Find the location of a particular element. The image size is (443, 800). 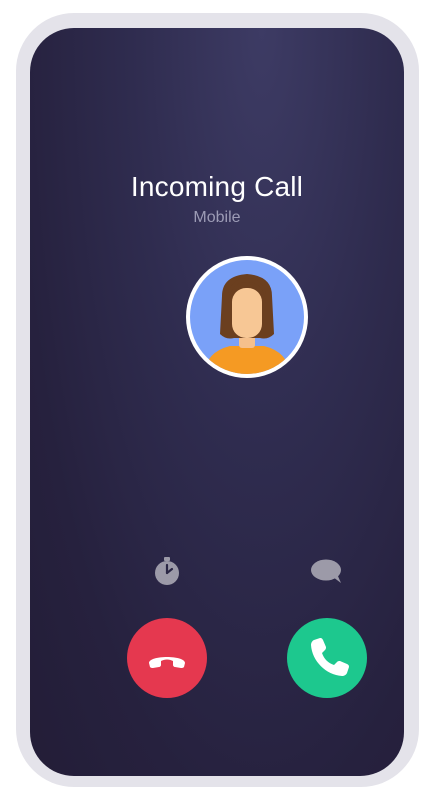

phone-icon is located at coordinates (330, 657).